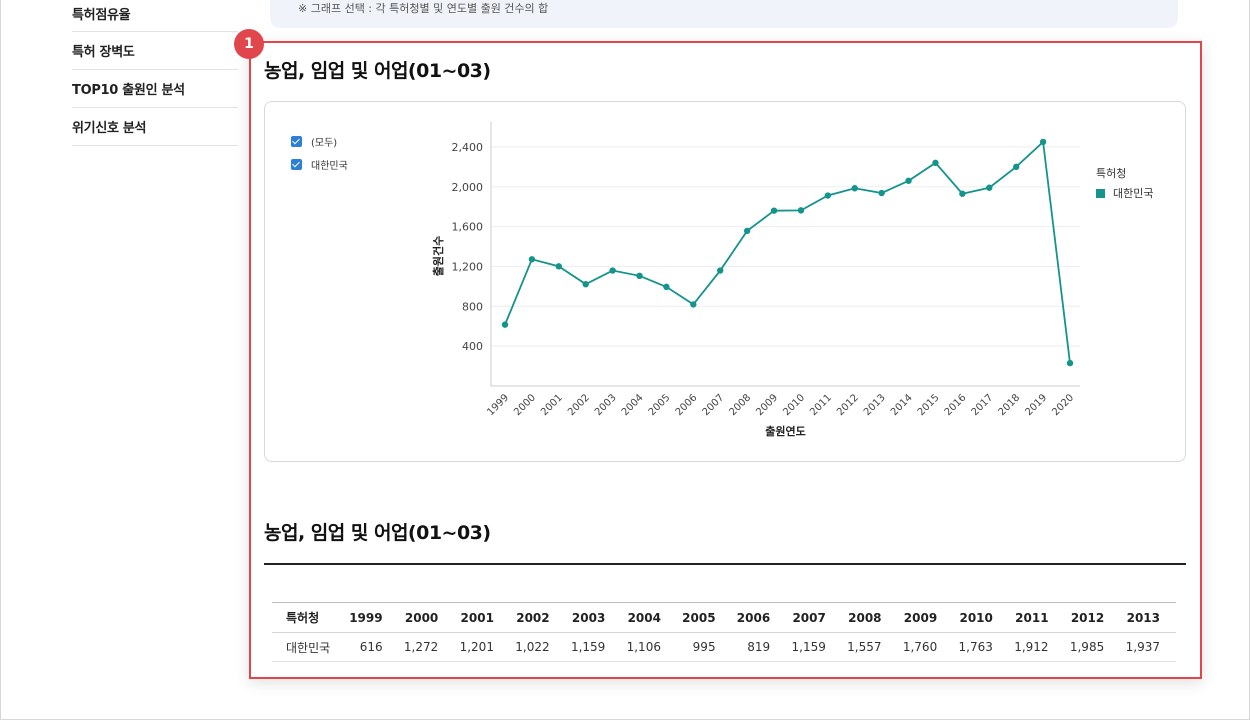 The width and height of the screenshot is (1250, 720). I want to click on x-tick-label: 2002, so click(579, 405).